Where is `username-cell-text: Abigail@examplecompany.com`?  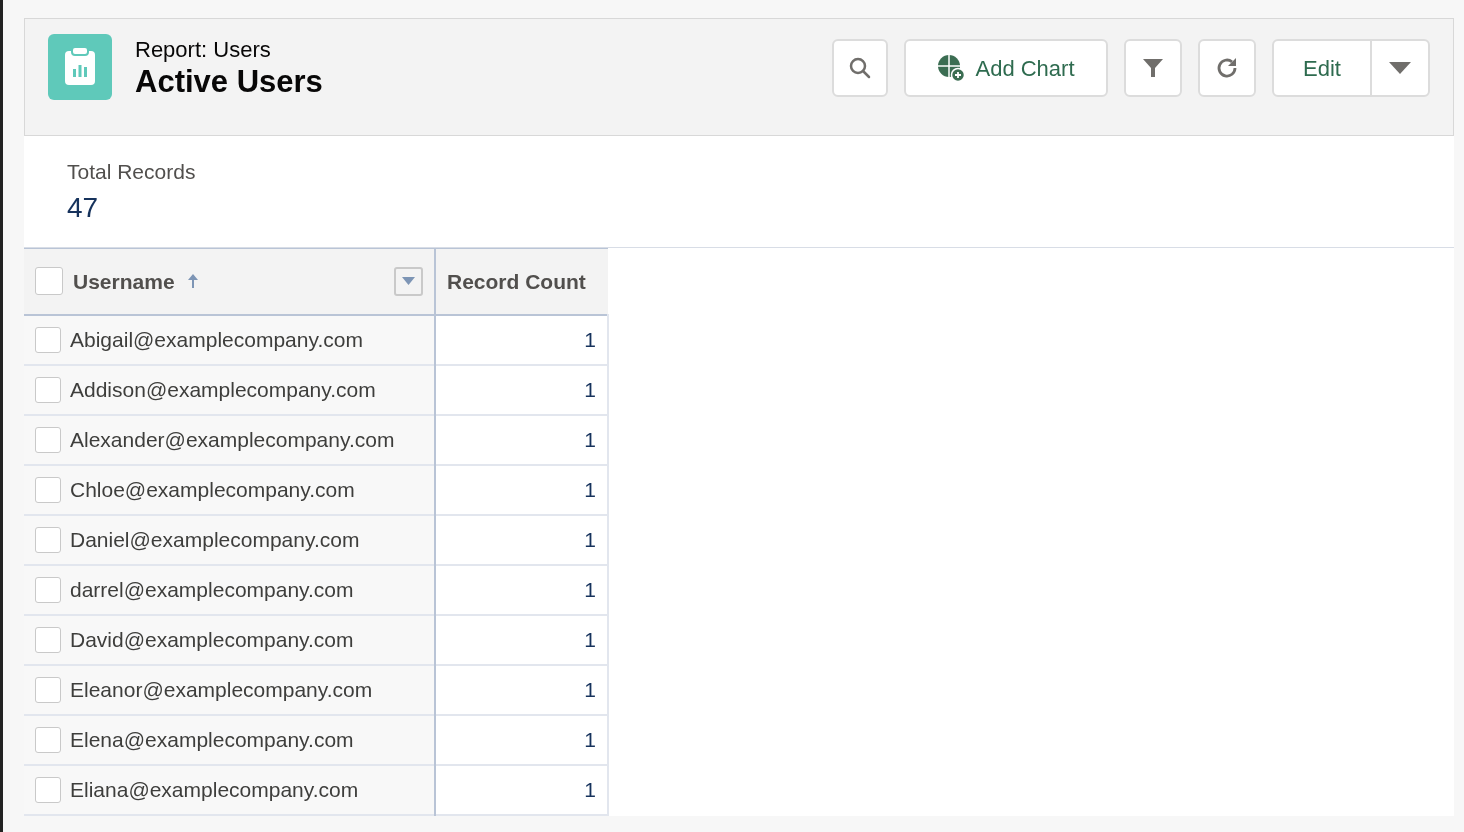
username-cell-text: Abigail@examplecompany.com is located at coordinates (216, 339).